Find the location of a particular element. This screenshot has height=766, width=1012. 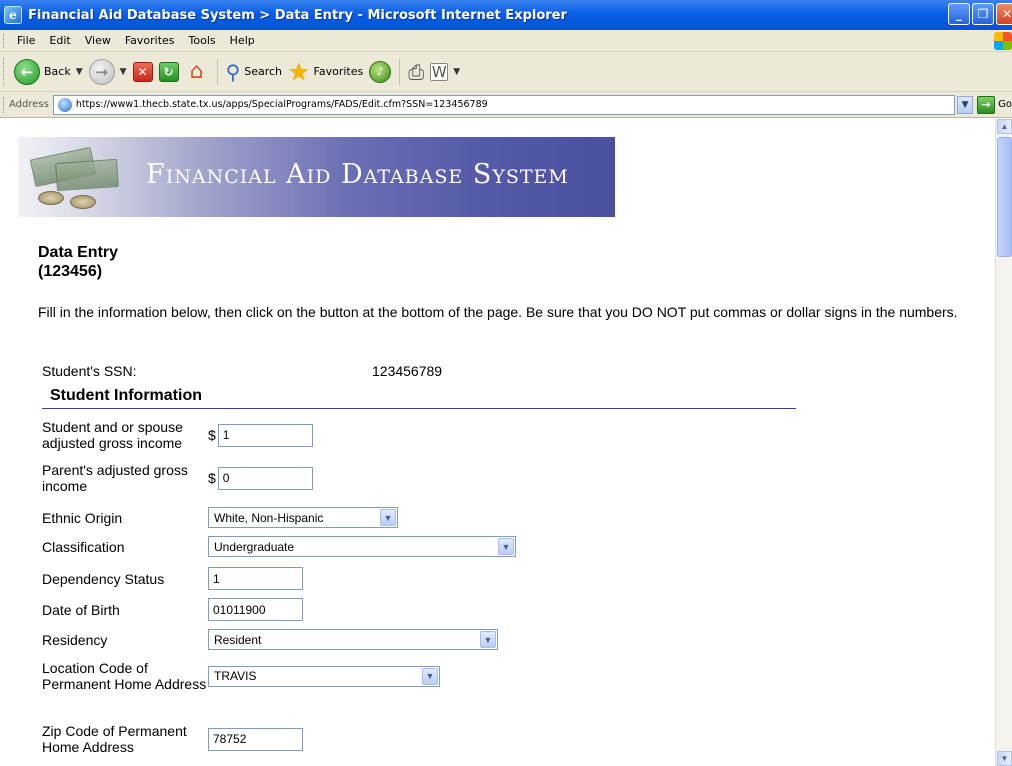

forward-arrow-icon: → is located at coordinates (101, 71).